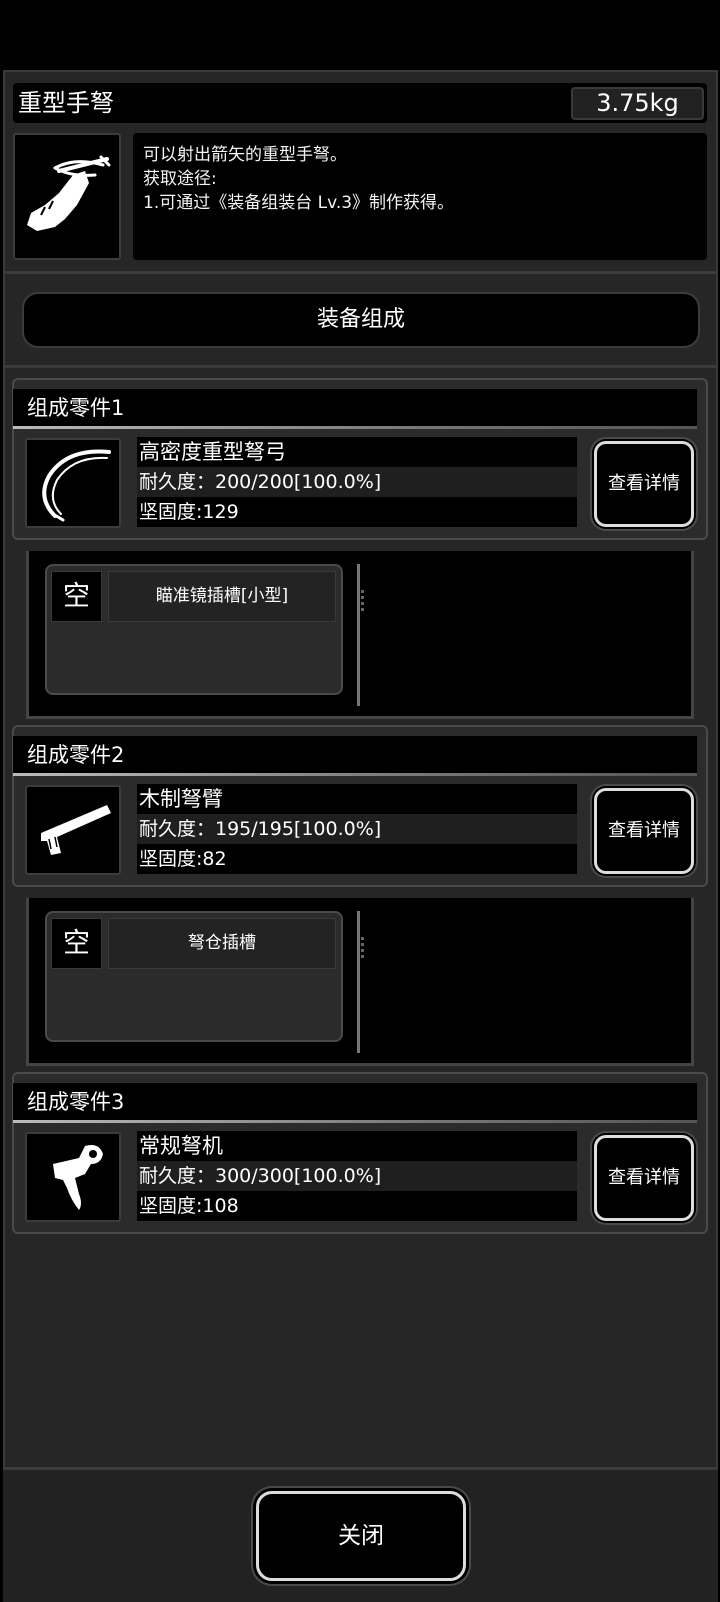 This screenshot has height=1602, width=720. What do you see at coordinates (637, 103) in the screenshot?
I see `item-weight: 3.75kg` at bounding box center [637, 103].